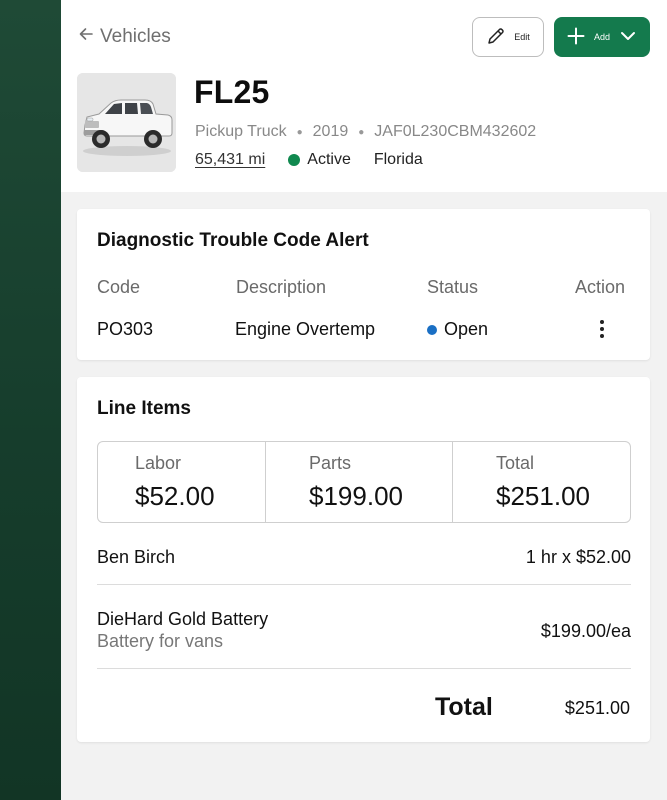  What do you see at coordinates (135, 36) in the screenshot?
I see `back-link-label: Vehicles` at bounding box center [135, 36].